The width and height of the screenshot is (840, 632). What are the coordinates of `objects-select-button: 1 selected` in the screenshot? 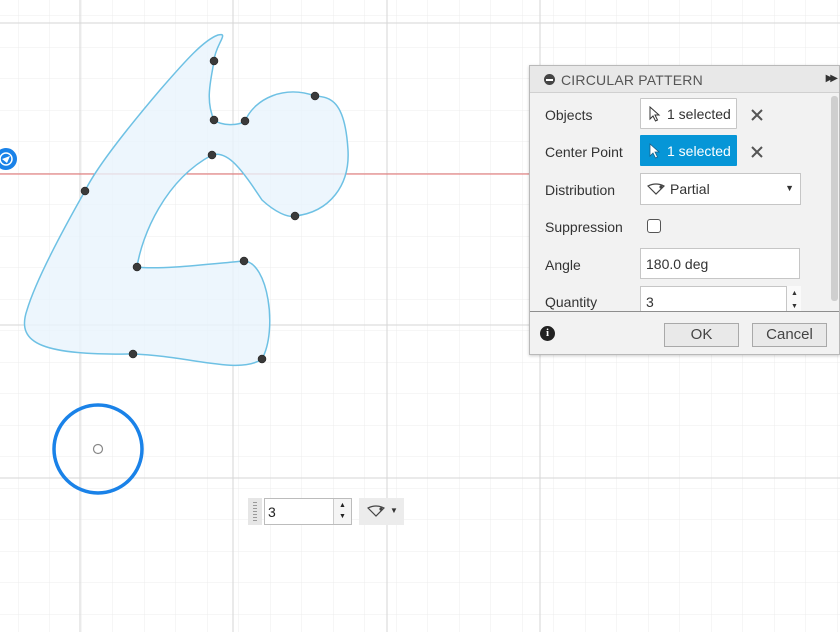 It's located at (688, 113).